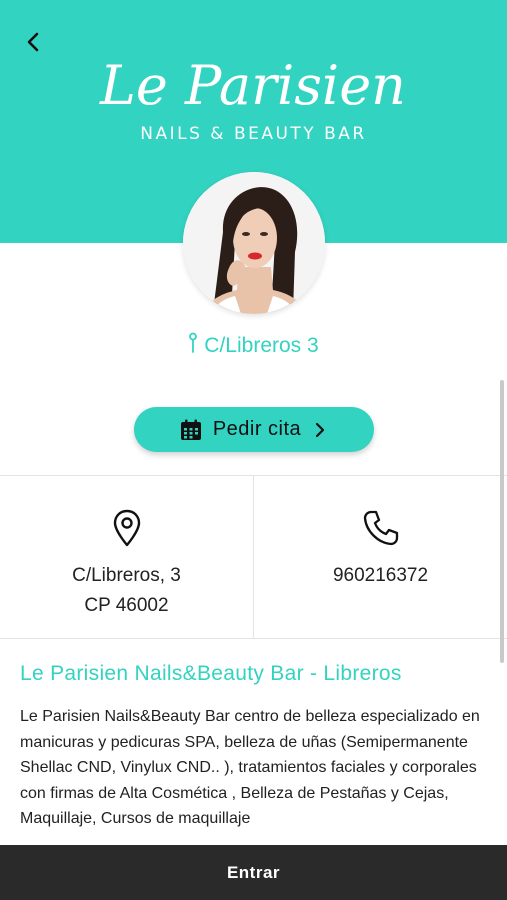 This screenshot has width=507, height=900. I want to click on salon-avatar, so click(254, 243).